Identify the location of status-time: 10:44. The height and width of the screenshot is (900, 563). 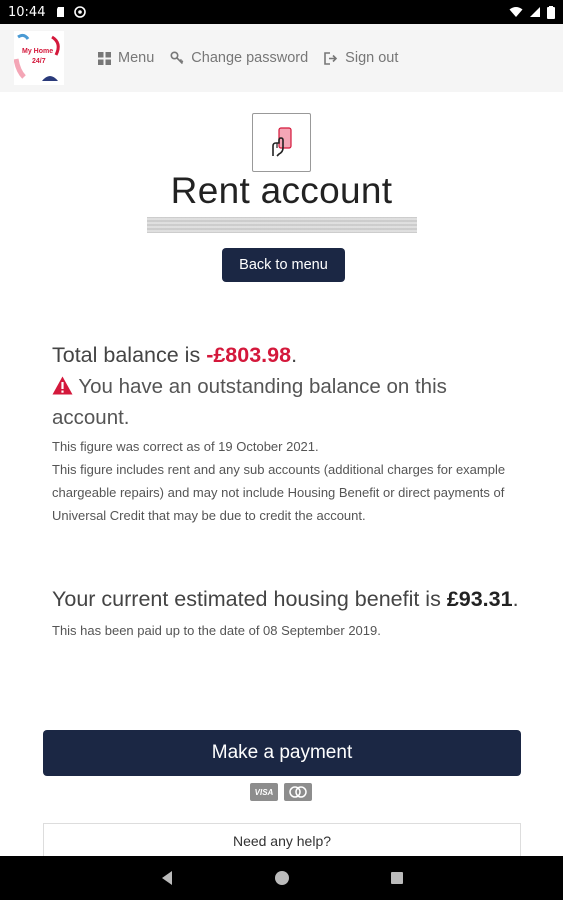
(27, 12).